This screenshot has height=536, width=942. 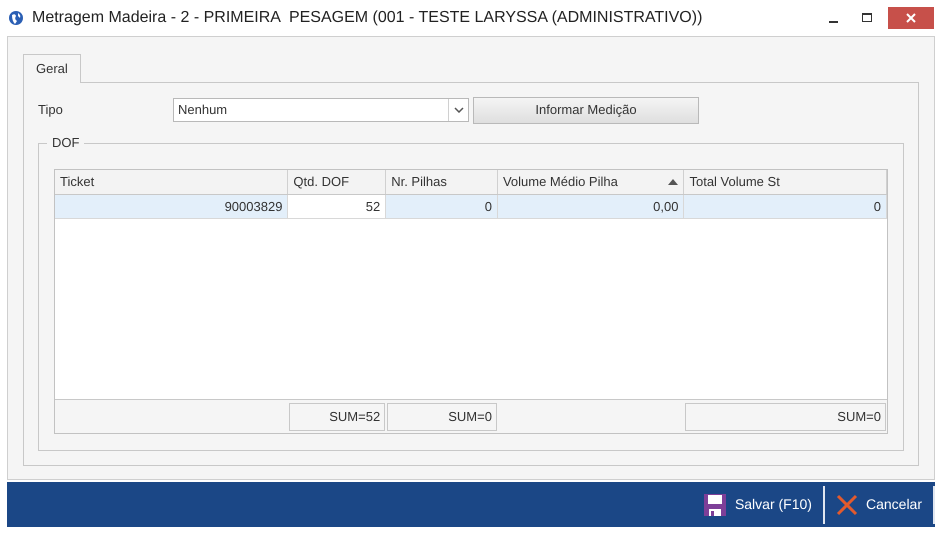 What do you see at coordinates (171, 206) in the screenshot?
I see `table-cell: 90003829` at bounding box center [171, 206].